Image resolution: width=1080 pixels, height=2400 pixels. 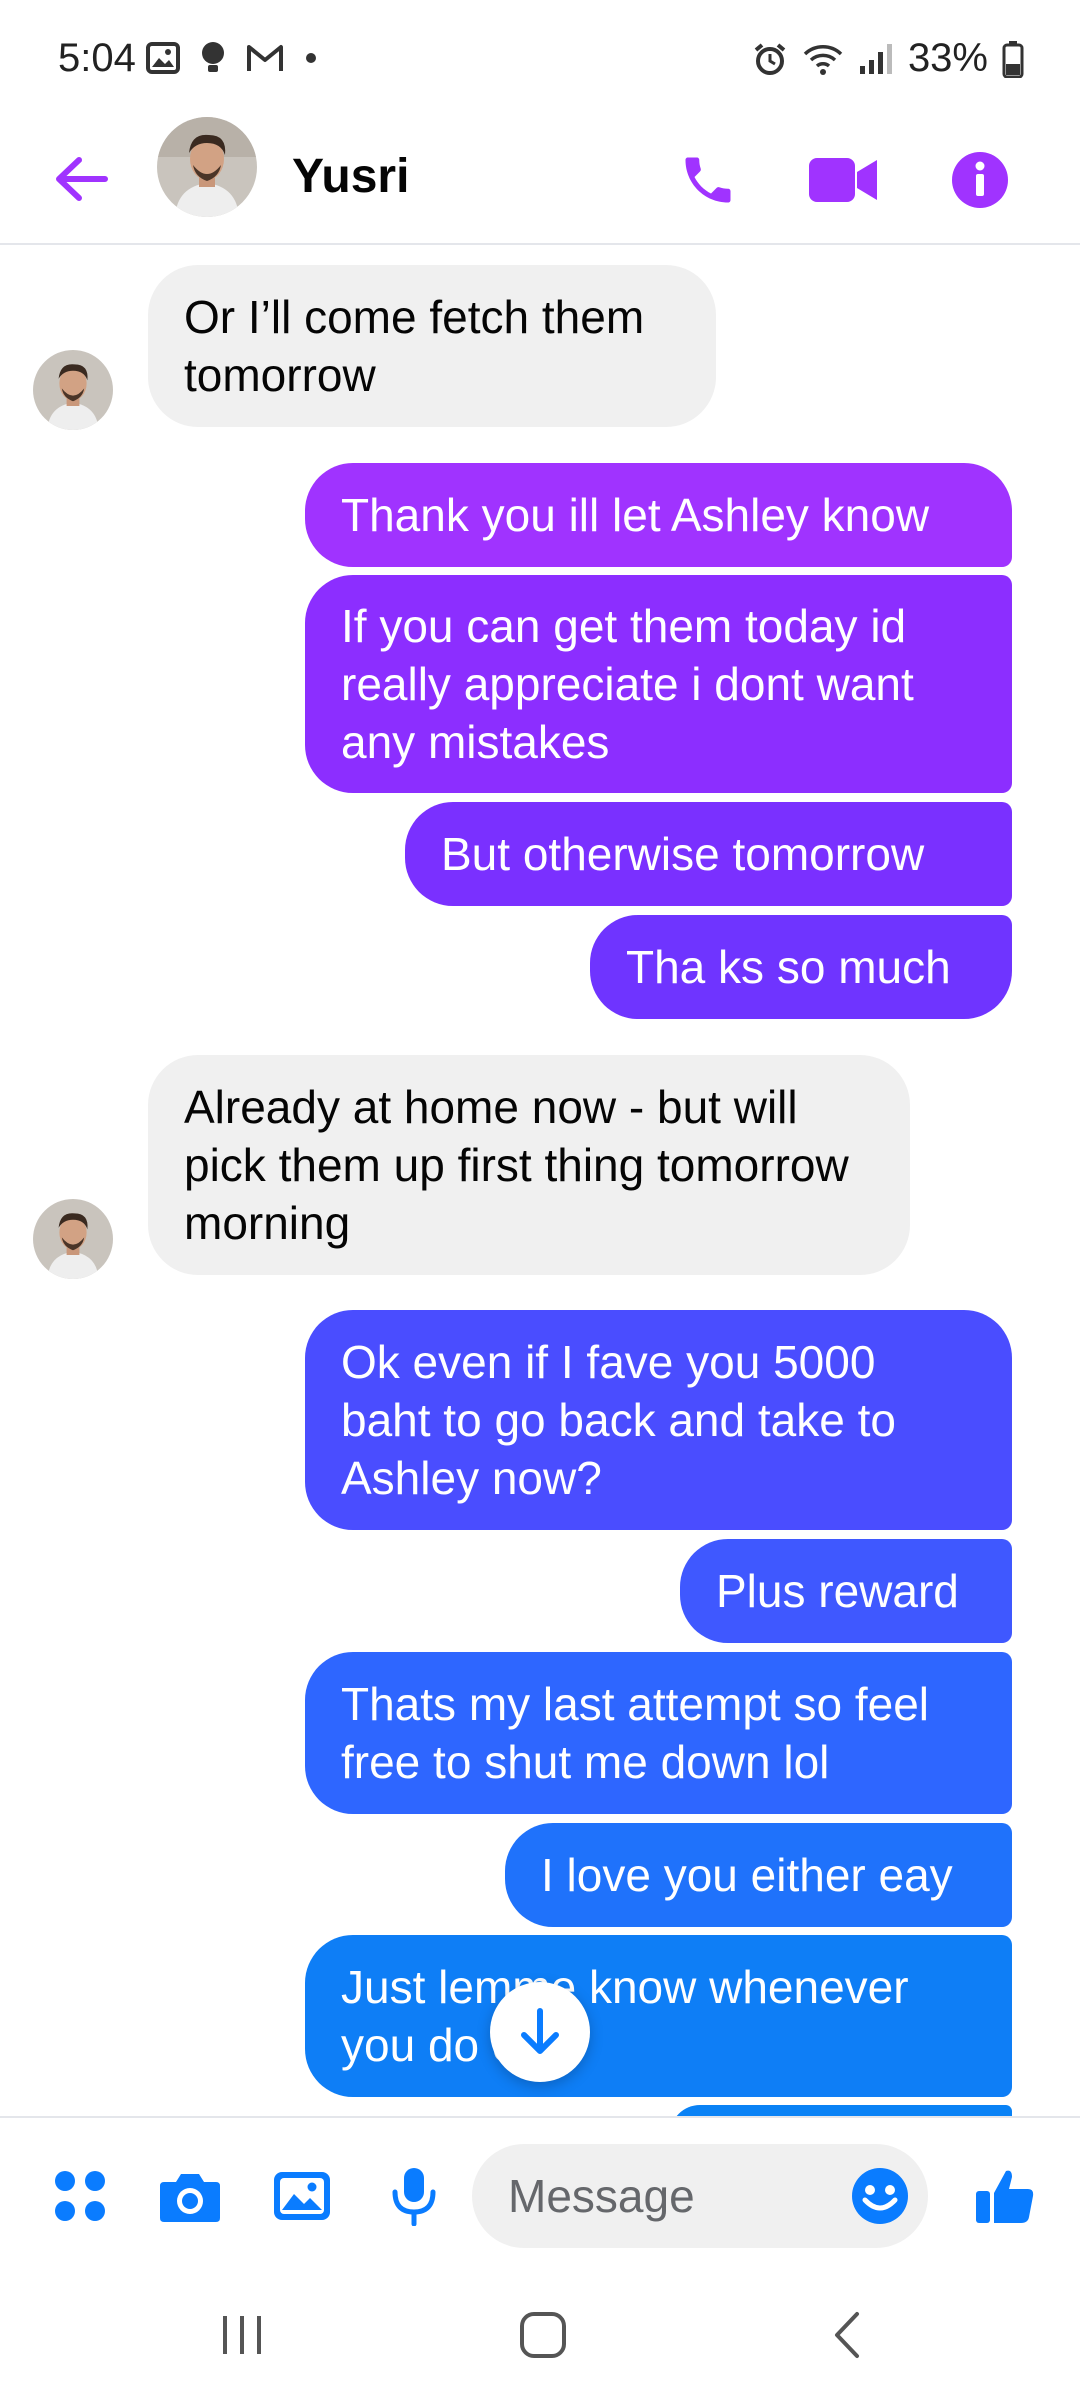 I want to click on back-button, so click(x=81, y=179).